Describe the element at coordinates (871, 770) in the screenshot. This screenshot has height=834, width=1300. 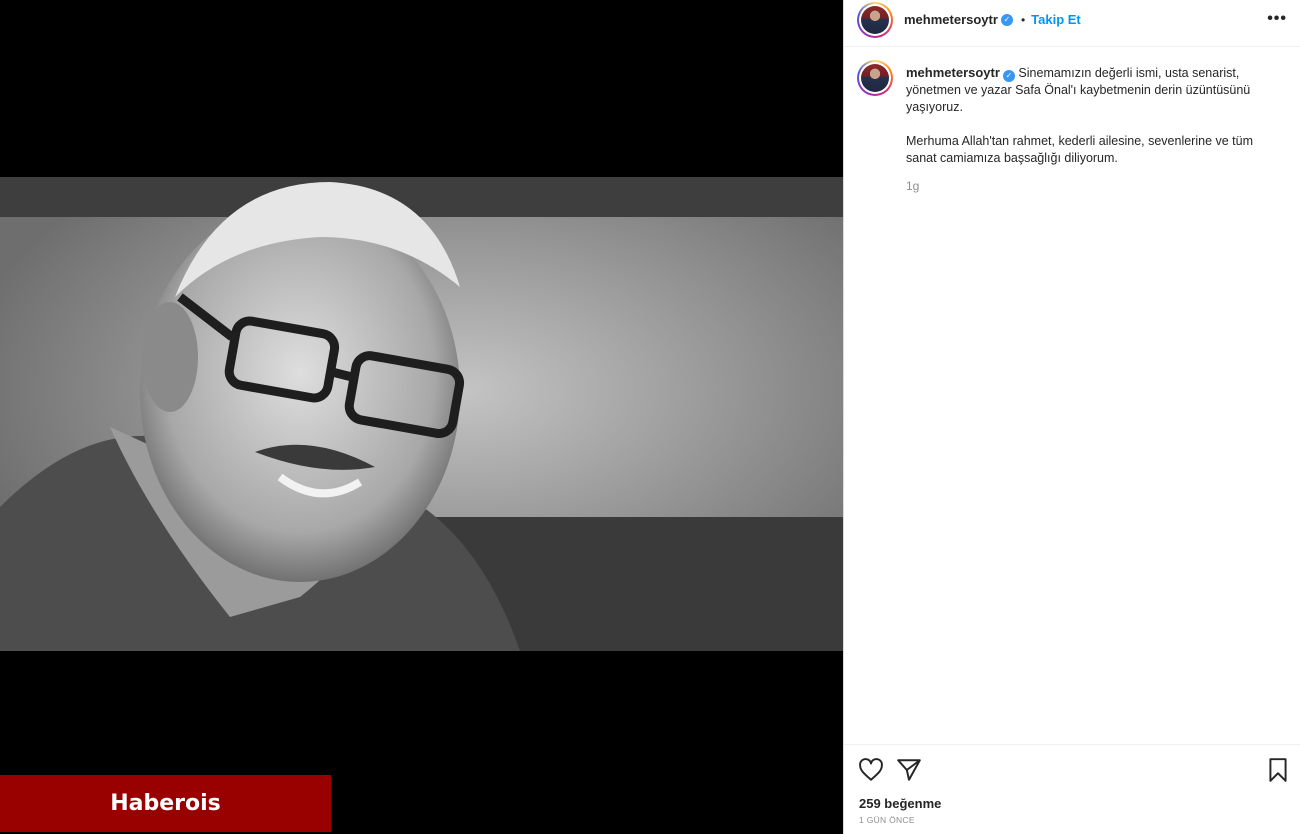
I see `heart-icon` at that location.